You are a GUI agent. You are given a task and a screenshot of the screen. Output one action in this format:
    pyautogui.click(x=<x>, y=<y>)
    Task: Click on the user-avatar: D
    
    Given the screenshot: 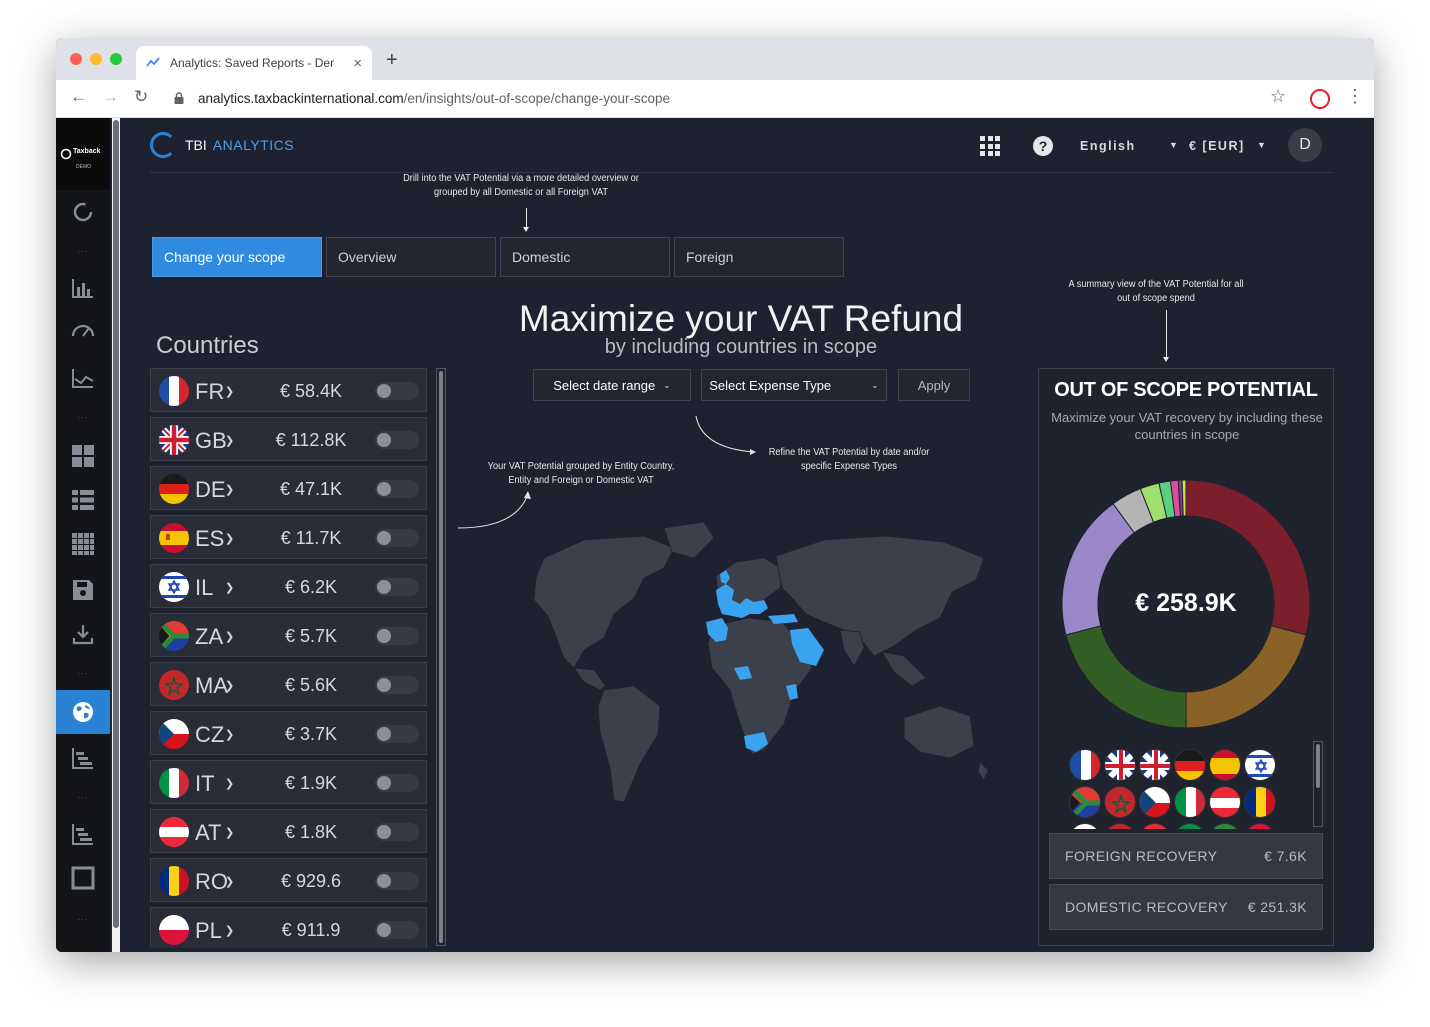 What is the action you would take?
    pyautogui.click(x=1305, y=145)
    